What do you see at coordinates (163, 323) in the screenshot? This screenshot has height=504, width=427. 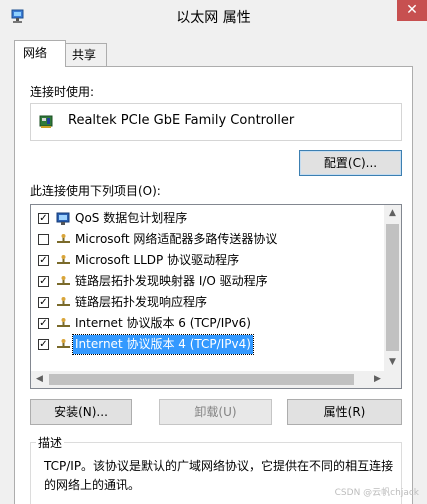 I see `list-item-label: Internet 协议版本 6 (TCP/IPv6)` at bounding box center [163, 323].